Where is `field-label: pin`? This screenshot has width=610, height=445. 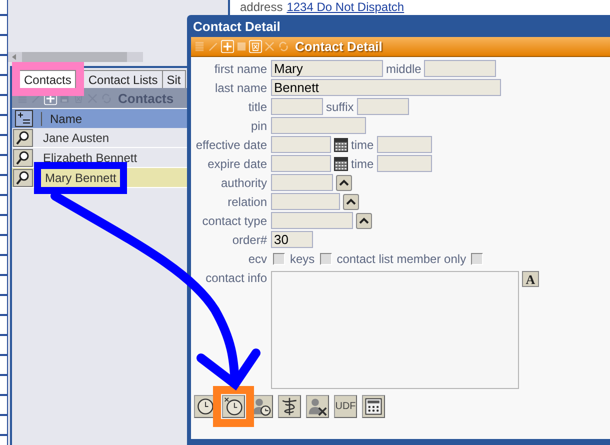
field-label: pin is located at coordinates (258, 125).